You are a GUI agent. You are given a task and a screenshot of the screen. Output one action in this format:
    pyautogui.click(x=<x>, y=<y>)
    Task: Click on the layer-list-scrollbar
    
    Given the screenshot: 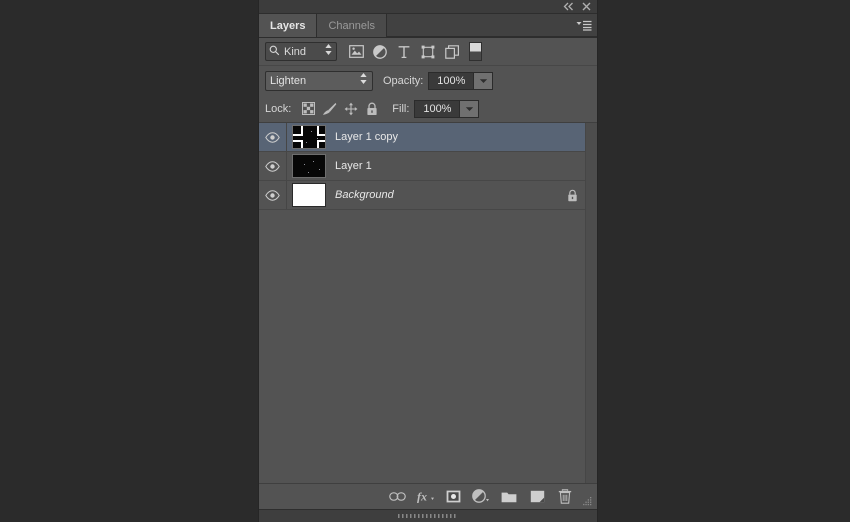 What is the action you would take?
    pyautogui.click(x=591, y=303)
    